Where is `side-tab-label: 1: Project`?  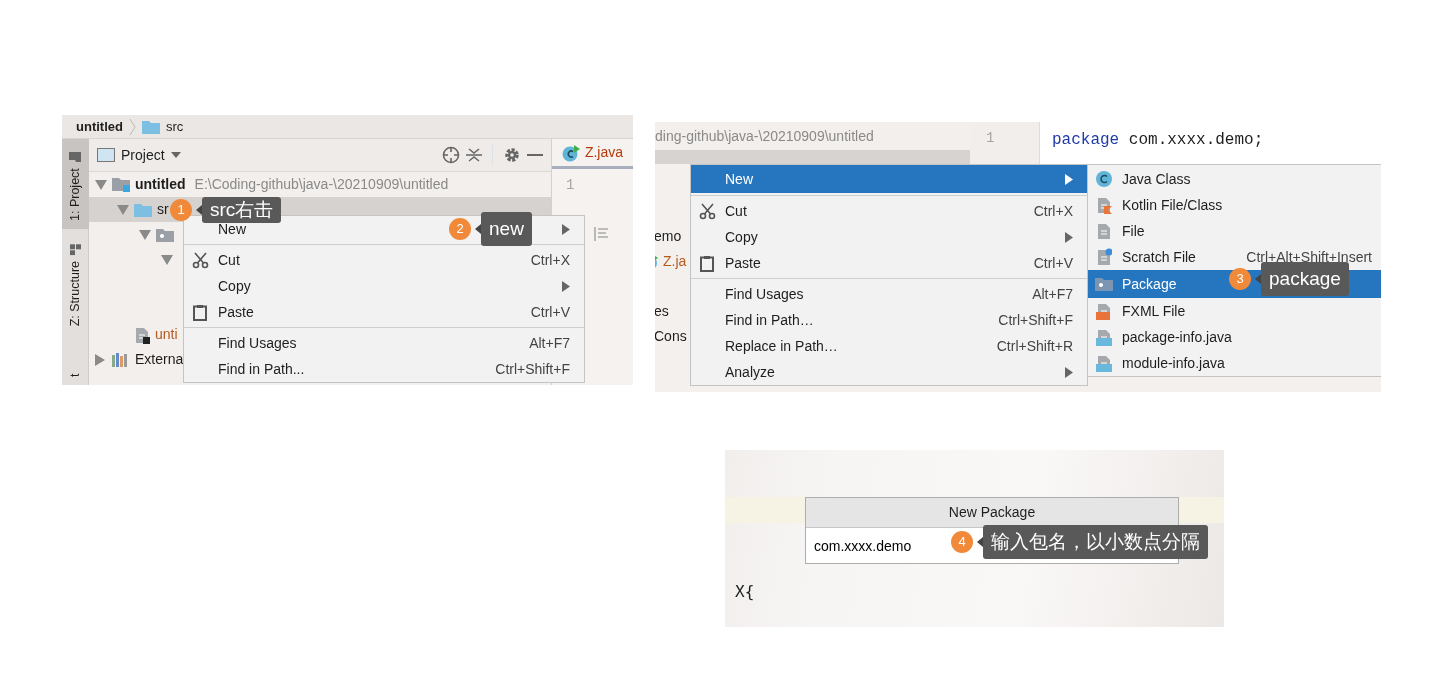 side-tab-label: 1: Project is located at coordinates (74, 194).